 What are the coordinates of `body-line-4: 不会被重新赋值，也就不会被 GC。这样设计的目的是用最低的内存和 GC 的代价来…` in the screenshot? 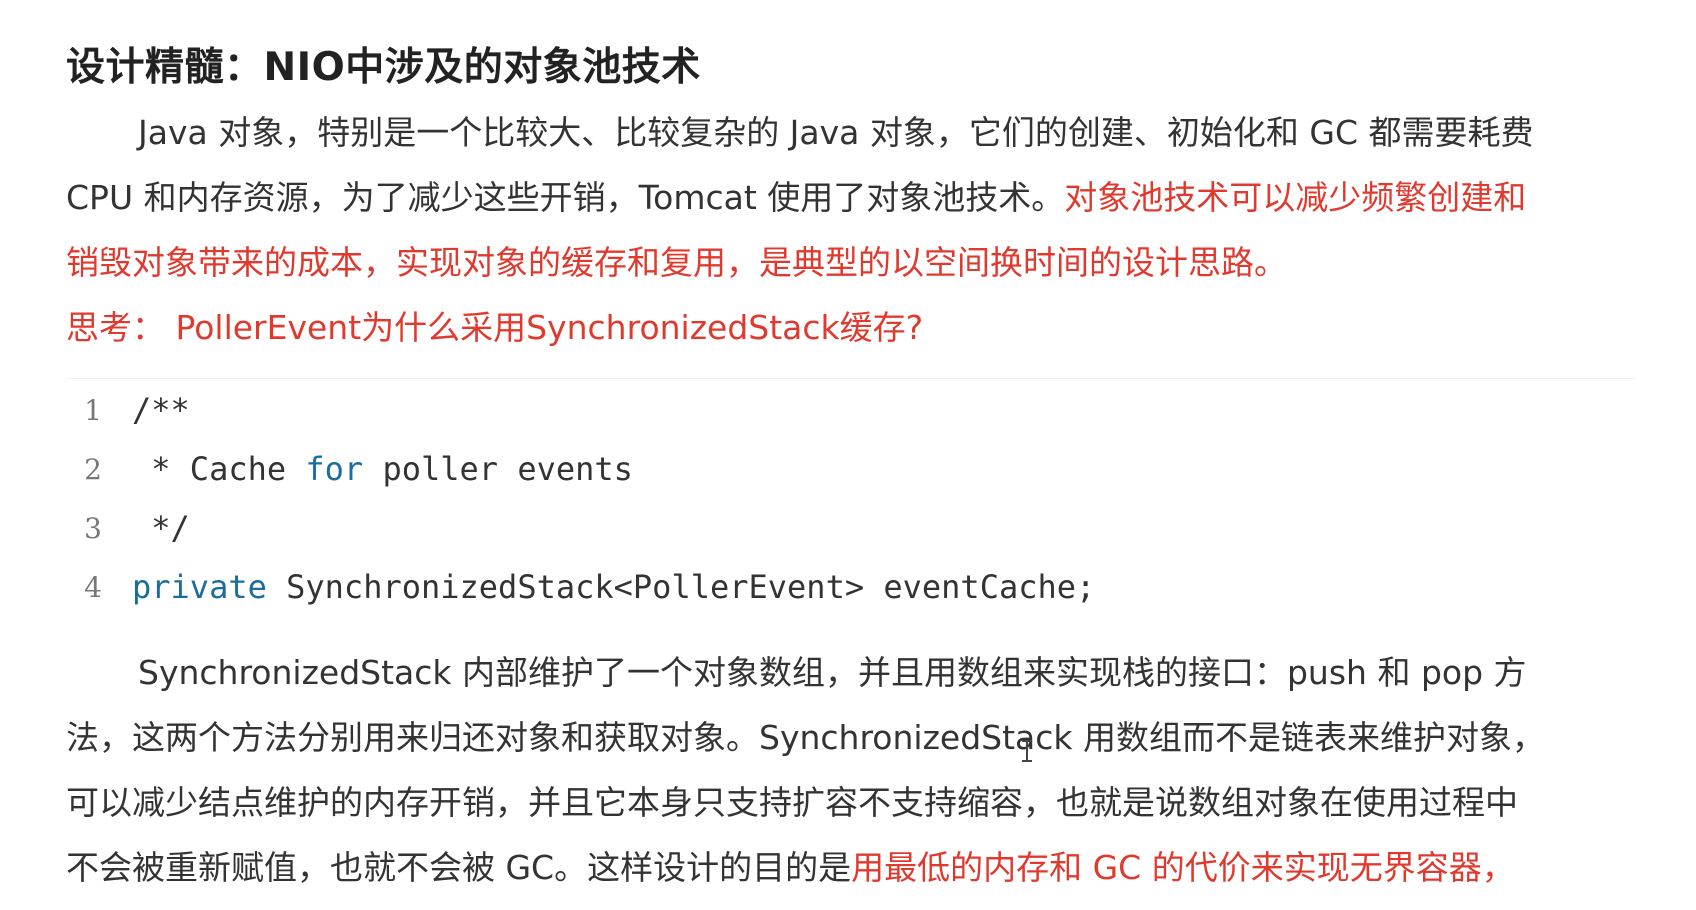 It's located at (866, 867).